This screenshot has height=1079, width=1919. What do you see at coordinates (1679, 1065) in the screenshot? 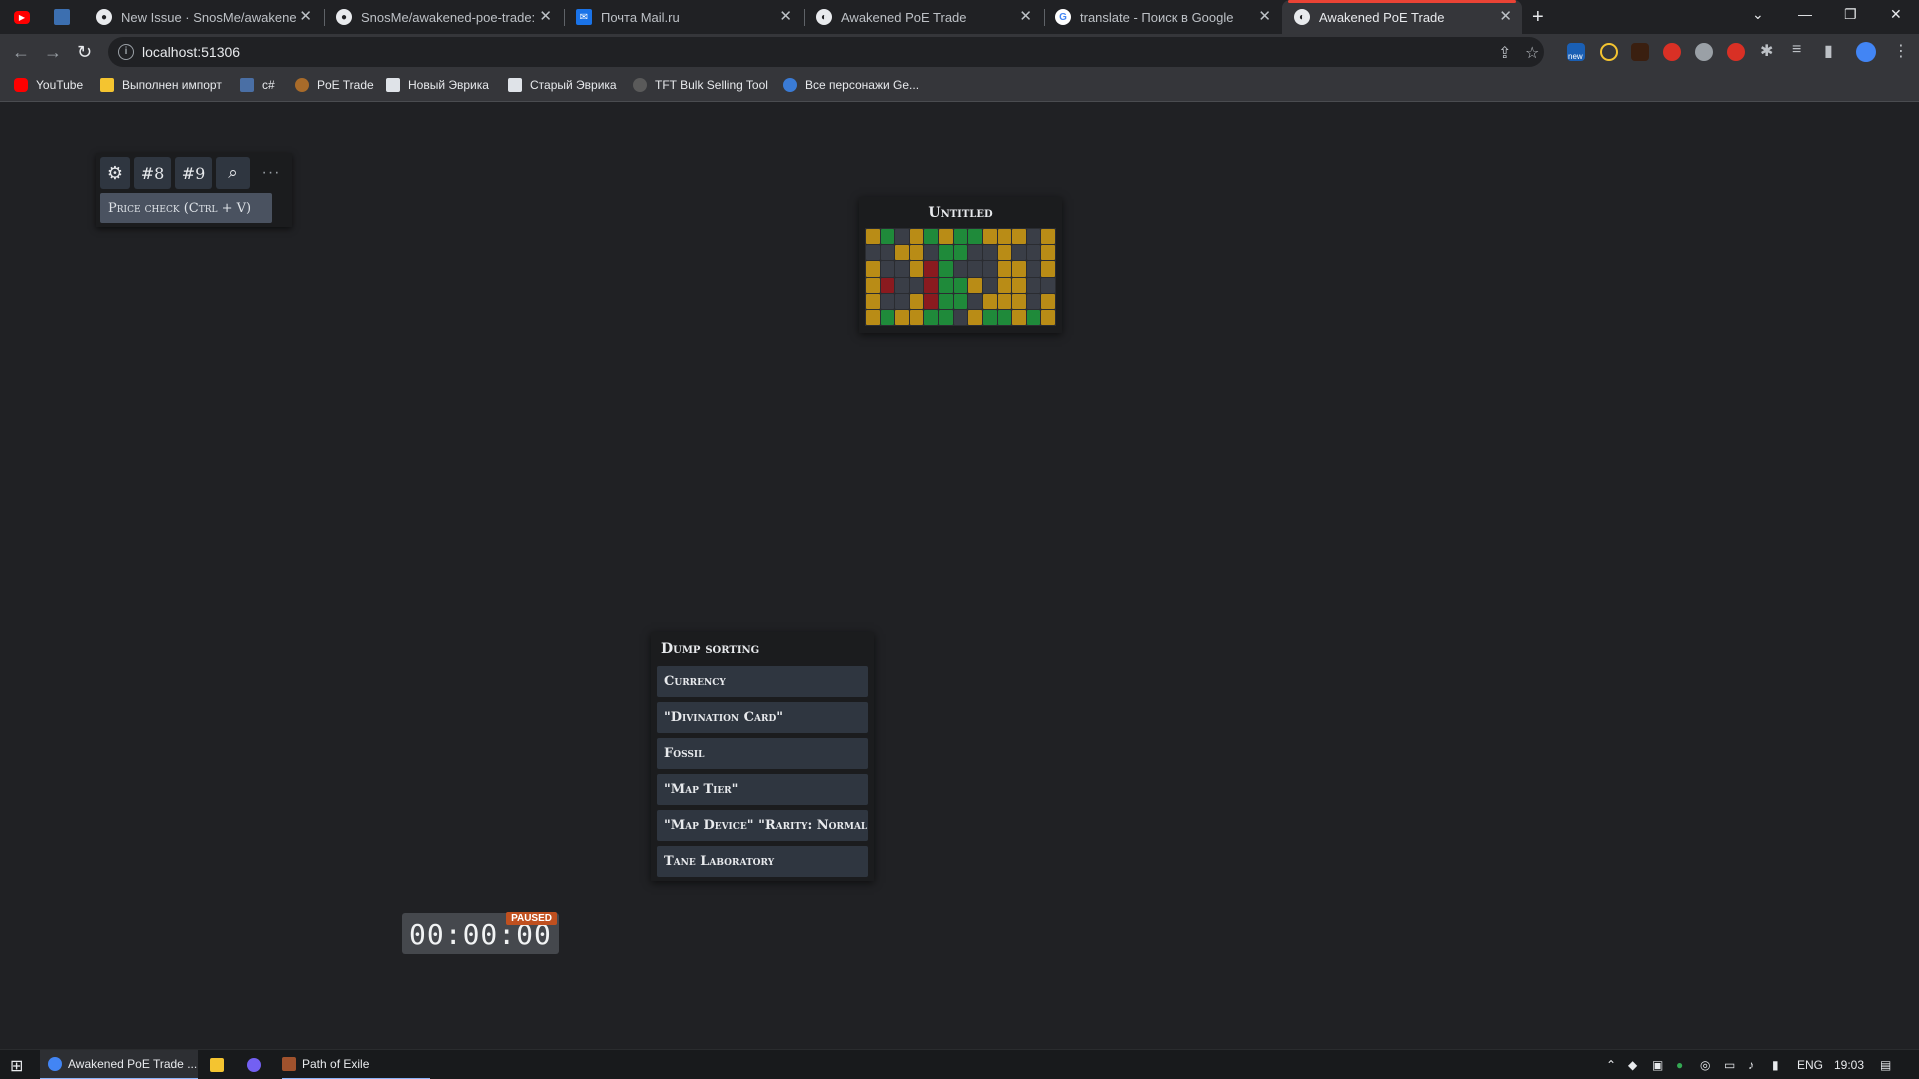
I see `tray-nvidia-icon: ●` at bounding box center [1679, 1065].